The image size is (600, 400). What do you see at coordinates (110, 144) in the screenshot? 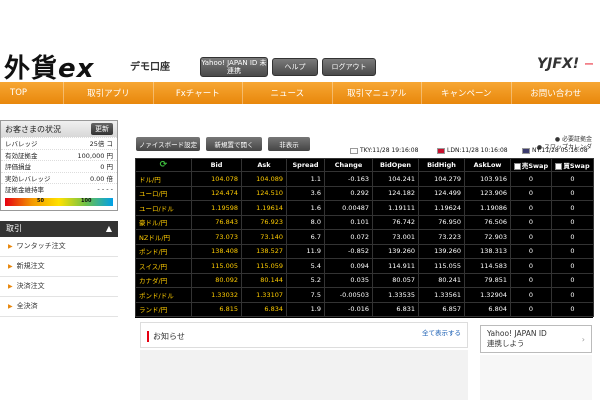
I see `account-unit: コ` at bounding box center [110, 144].